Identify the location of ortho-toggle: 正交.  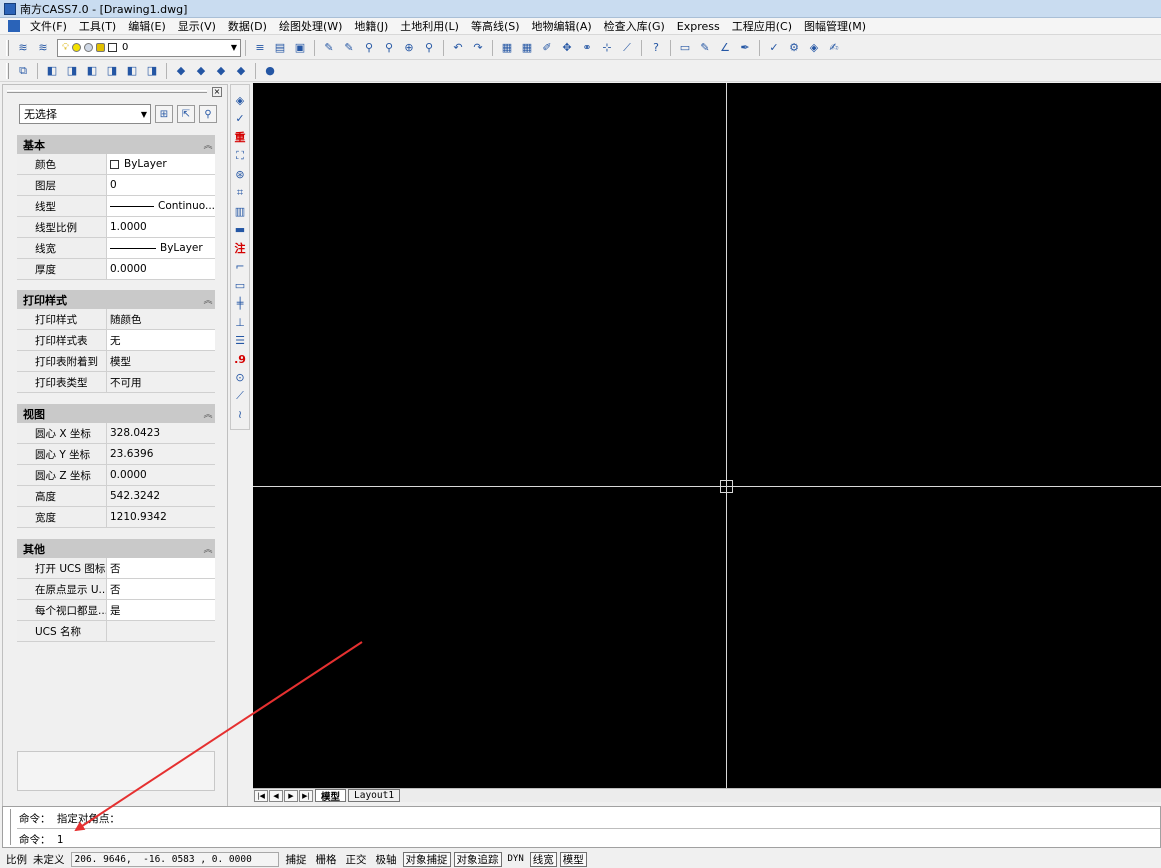
(356, 859).